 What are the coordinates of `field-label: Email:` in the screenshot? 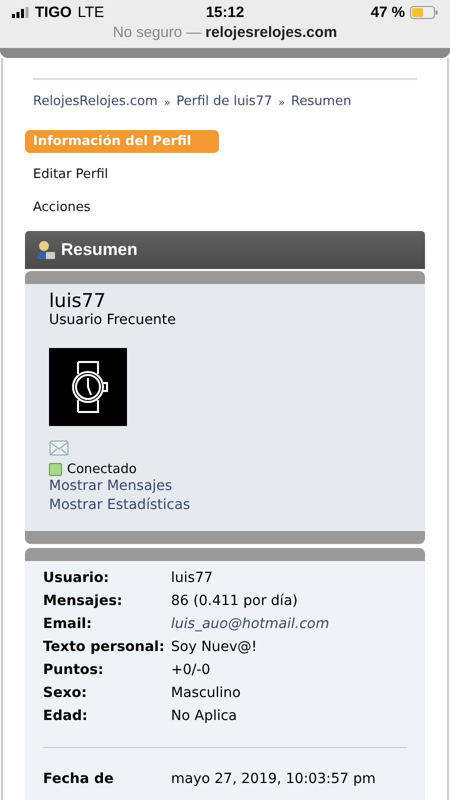 It's located at (68, 624).